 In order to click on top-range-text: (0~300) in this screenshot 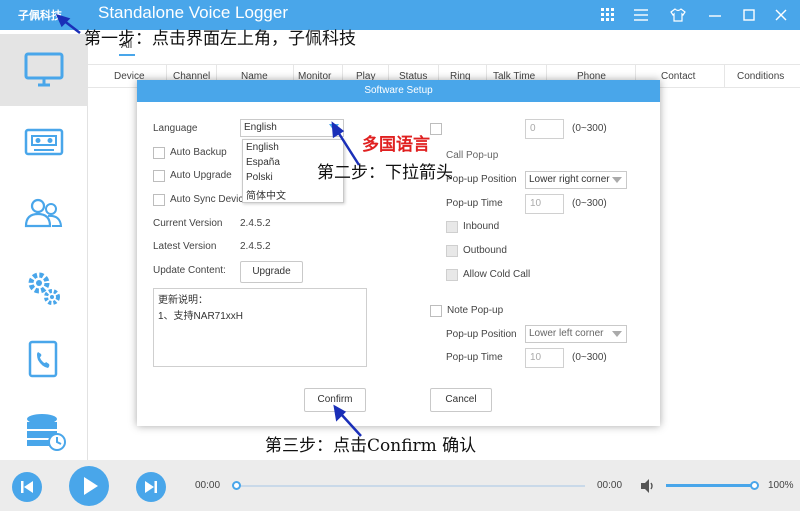, I will do `click(589, 128)`.